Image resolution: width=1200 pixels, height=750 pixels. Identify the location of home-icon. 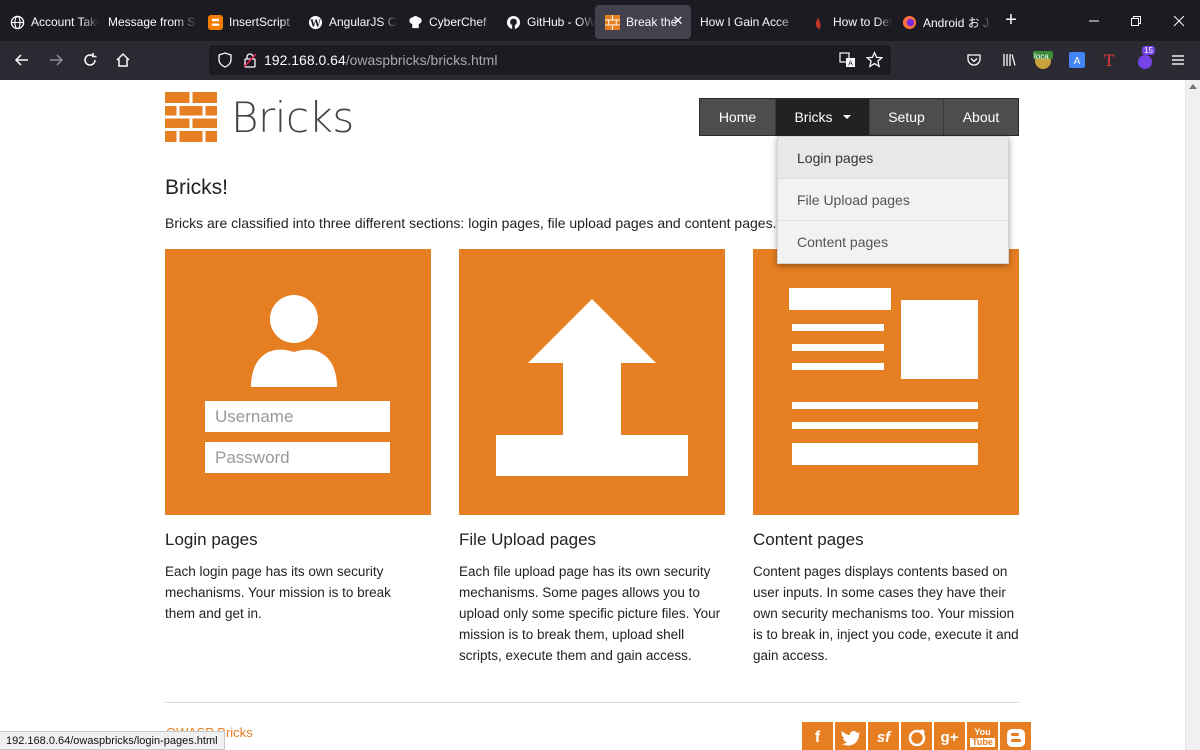
(123, 60).